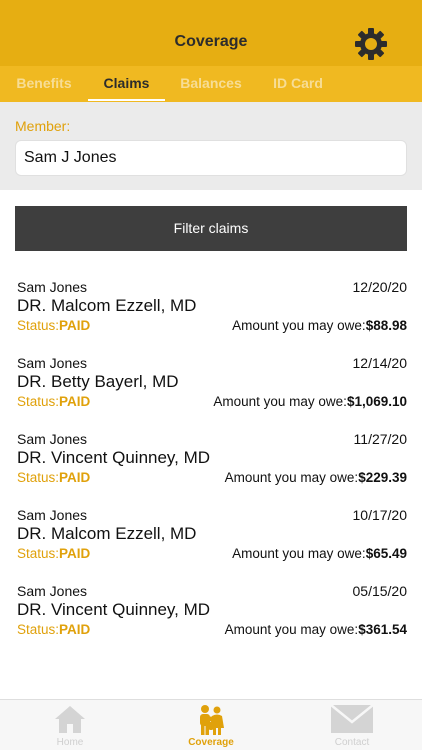  I want to click on nav-contact-label: Contact, so click(352, 742).